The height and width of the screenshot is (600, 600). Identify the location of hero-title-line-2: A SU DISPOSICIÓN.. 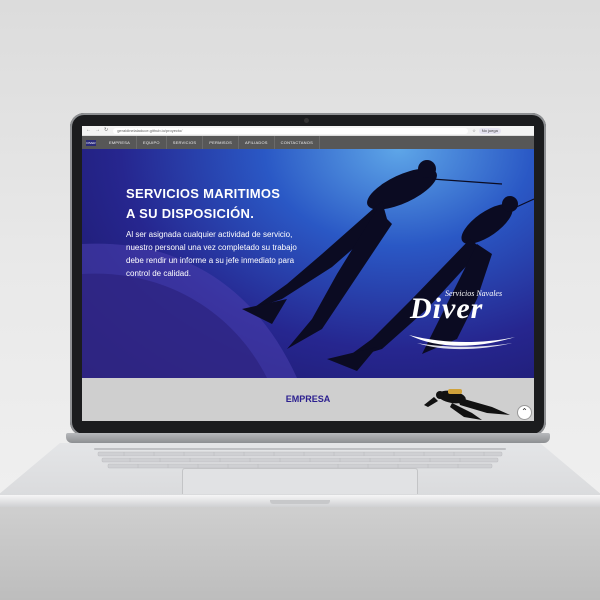
(190, 213).